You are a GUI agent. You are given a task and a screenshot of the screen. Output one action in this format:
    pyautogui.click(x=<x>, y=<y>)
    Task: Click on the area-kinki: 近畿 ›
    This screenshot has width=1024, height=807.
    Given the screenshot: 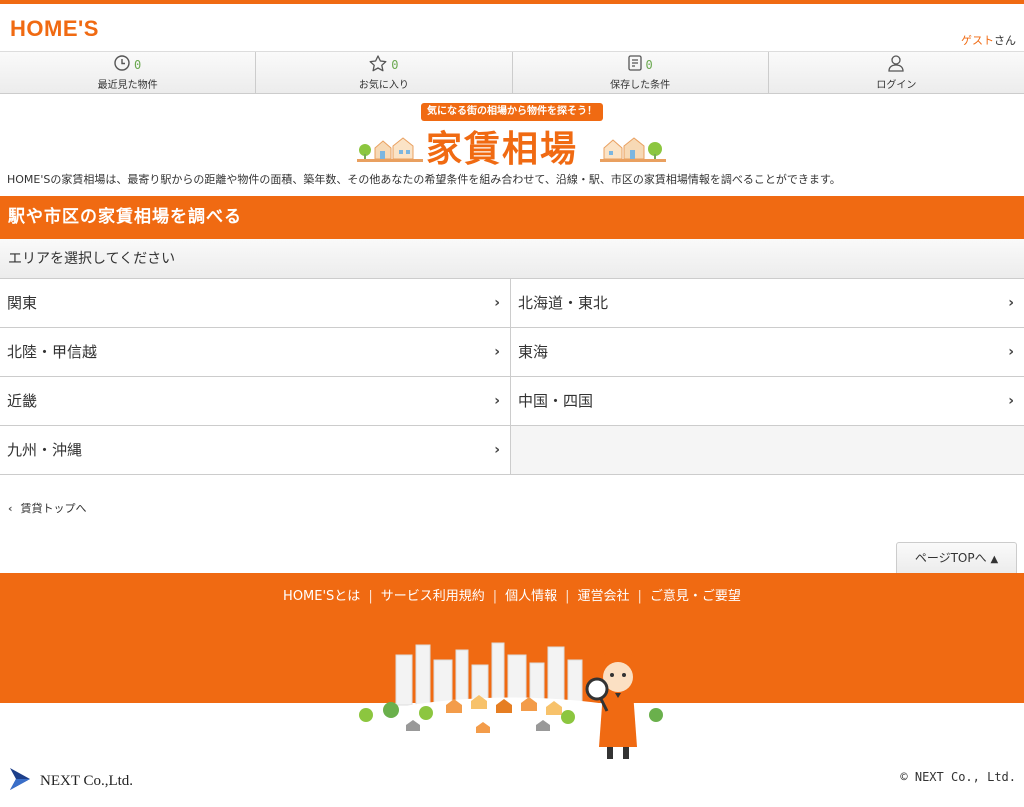 What is the action you would take?
    pyautogui.click(x=255, y=401)
    